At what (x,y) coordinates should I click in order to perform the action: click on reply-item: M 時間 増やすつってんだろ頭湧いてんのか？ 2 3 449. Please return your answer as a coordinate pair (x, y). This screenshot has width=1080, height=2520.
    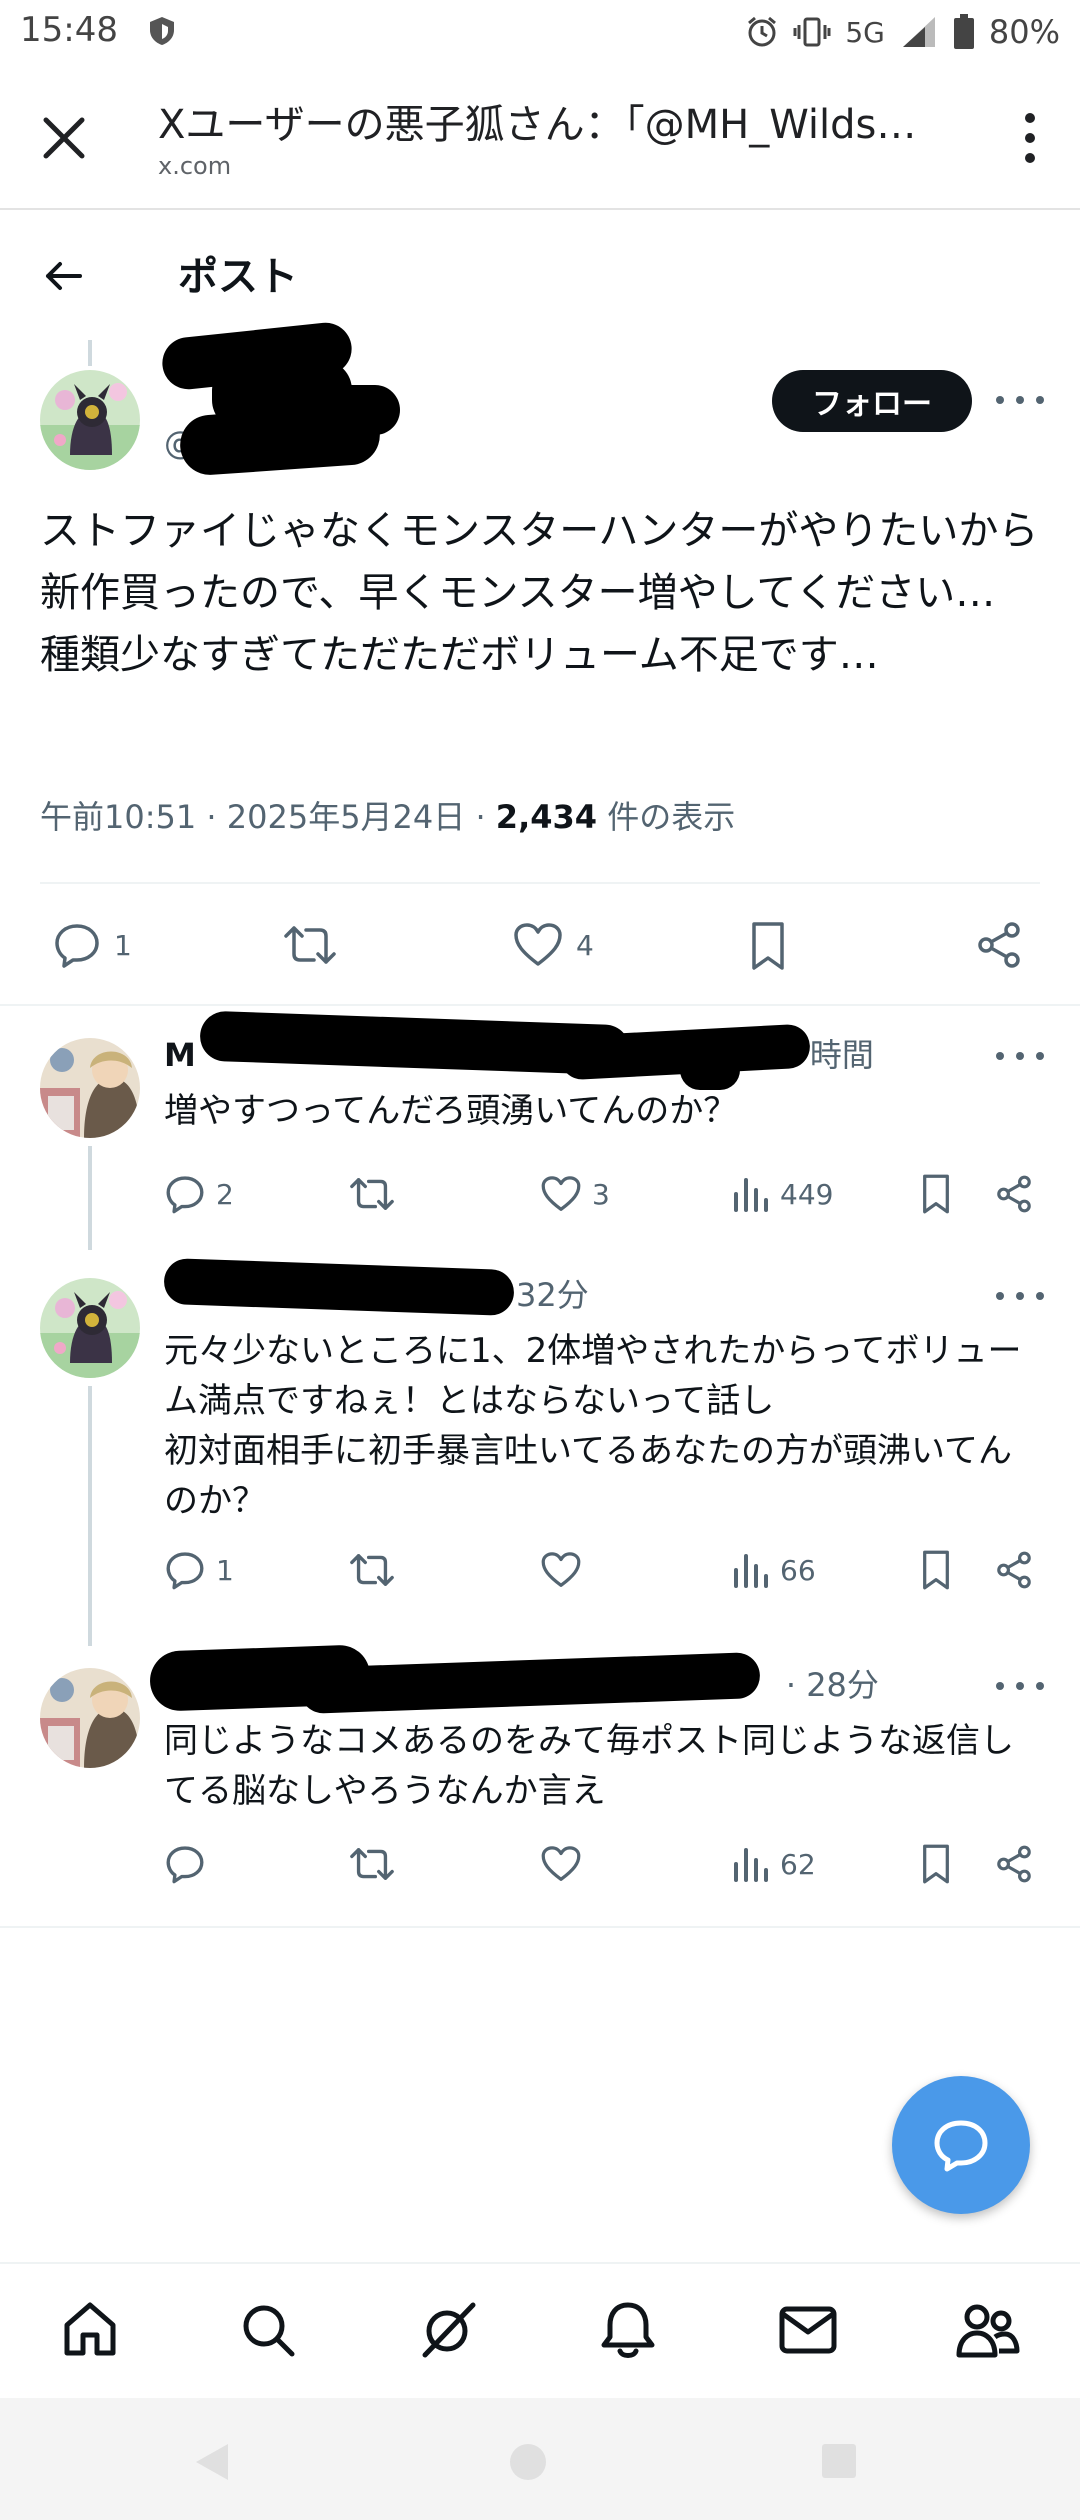
    Looking at the image, I should click on (540, 1130).